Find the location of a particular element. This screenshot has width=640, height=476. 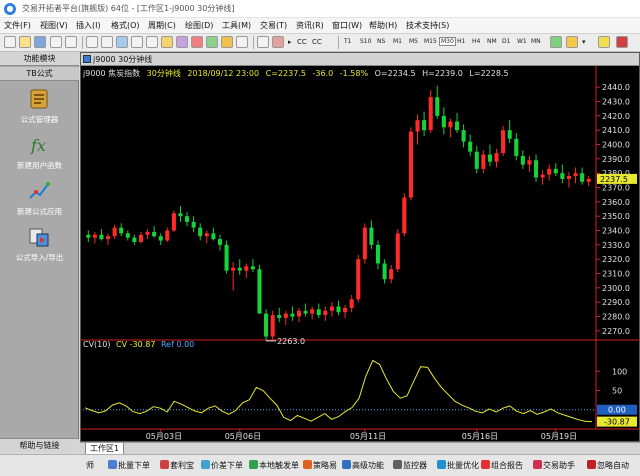

period-s10: S10 is located at coordinates (365, 41).